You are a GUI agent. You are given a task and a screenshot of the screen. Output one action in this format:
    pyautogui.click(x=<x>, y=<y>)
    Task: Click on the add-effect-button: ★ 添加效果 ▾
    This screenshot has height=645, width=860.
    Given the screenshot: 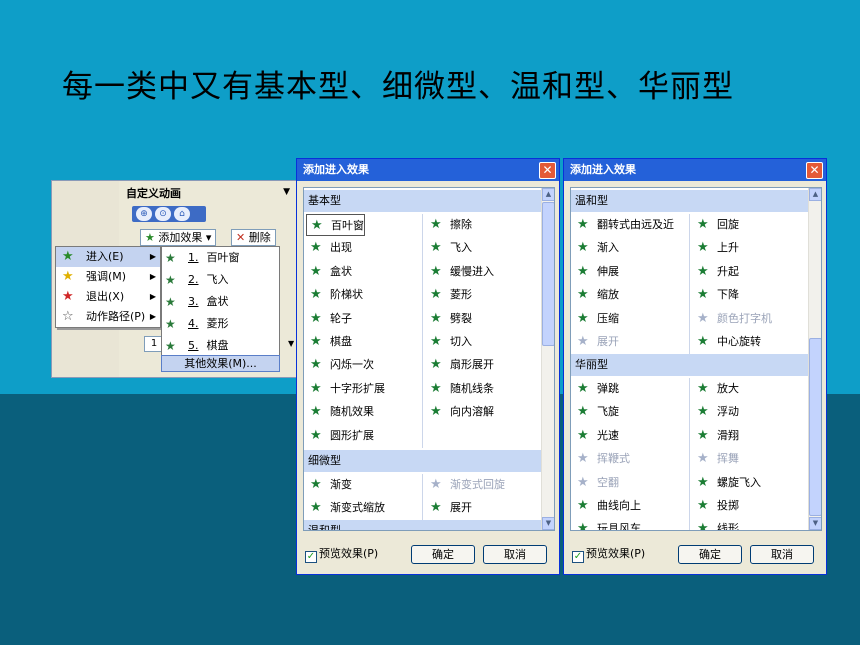 What is the action you would take?
    pyautogui.click(x=178, y=237)
    